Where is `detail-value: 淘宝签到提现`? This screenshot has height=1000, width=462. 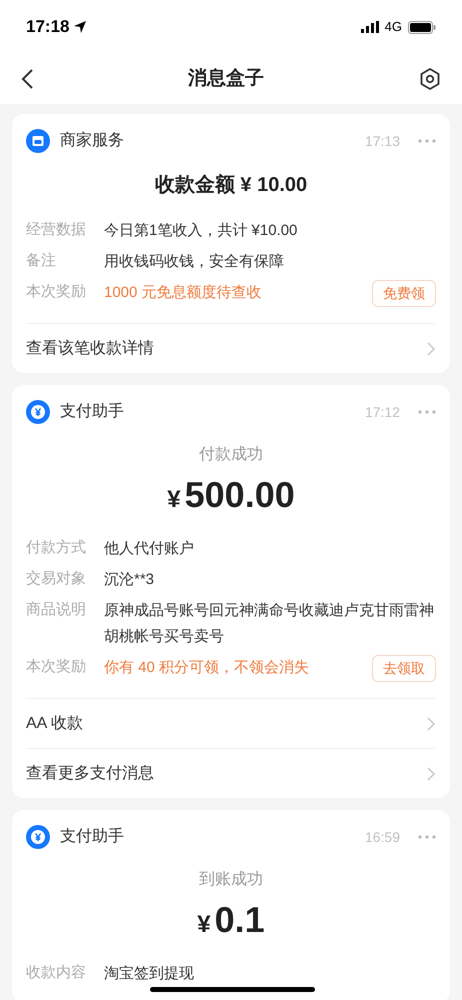
detail-value: 淘宝签到提现 is located at coordinates (149, 974).